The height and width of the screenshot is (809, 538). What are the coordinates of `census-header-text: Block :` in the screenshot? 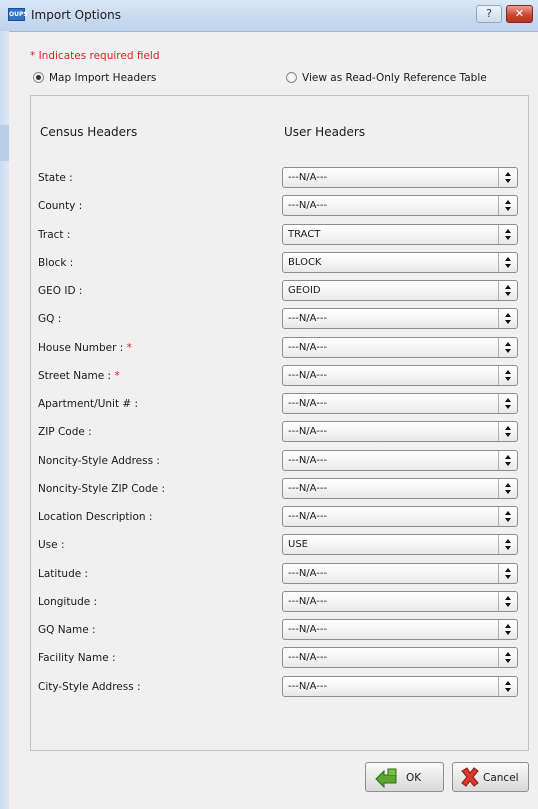 It's located at (56, 263).